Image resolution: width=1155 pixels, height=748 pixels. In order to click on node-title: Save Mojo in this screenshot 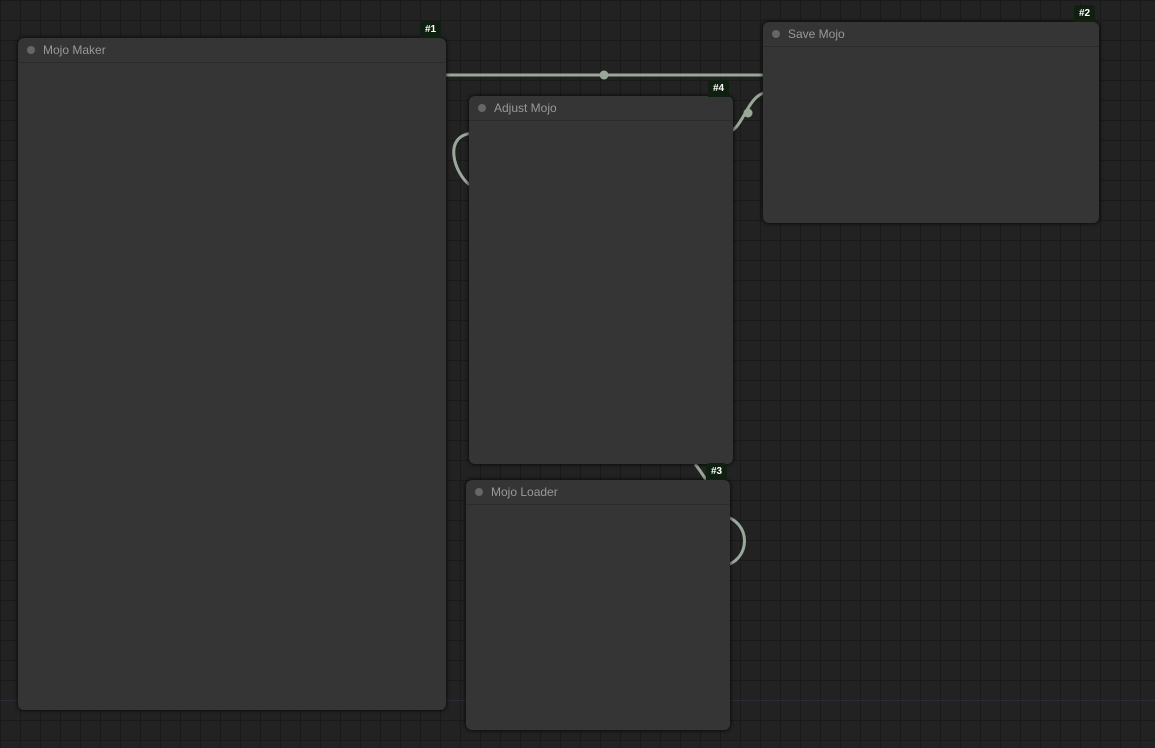, I will do `click(816, 34)`.